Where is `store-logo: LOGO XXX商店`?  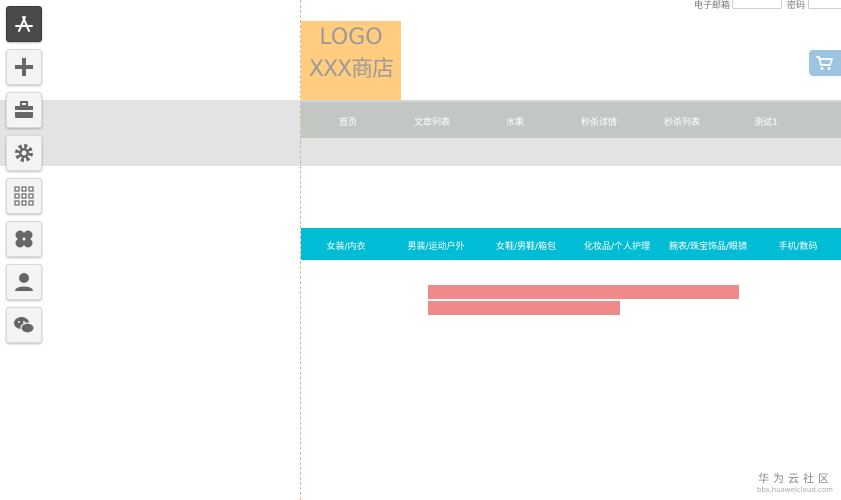 store-logo: LOGO XXX商店 is located at coordinates (351, 61).